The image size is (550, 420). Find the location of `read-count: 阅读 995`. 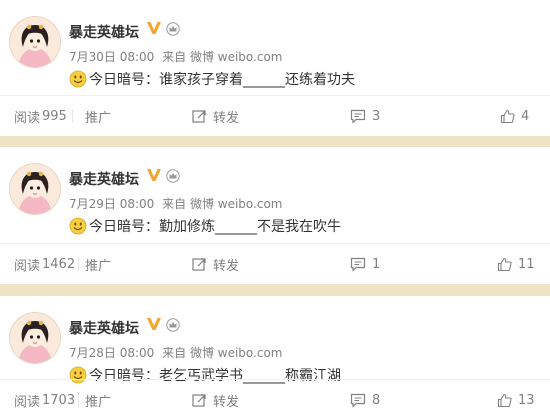

read-count: 阅读 995 is located at coordinates (40, 116).